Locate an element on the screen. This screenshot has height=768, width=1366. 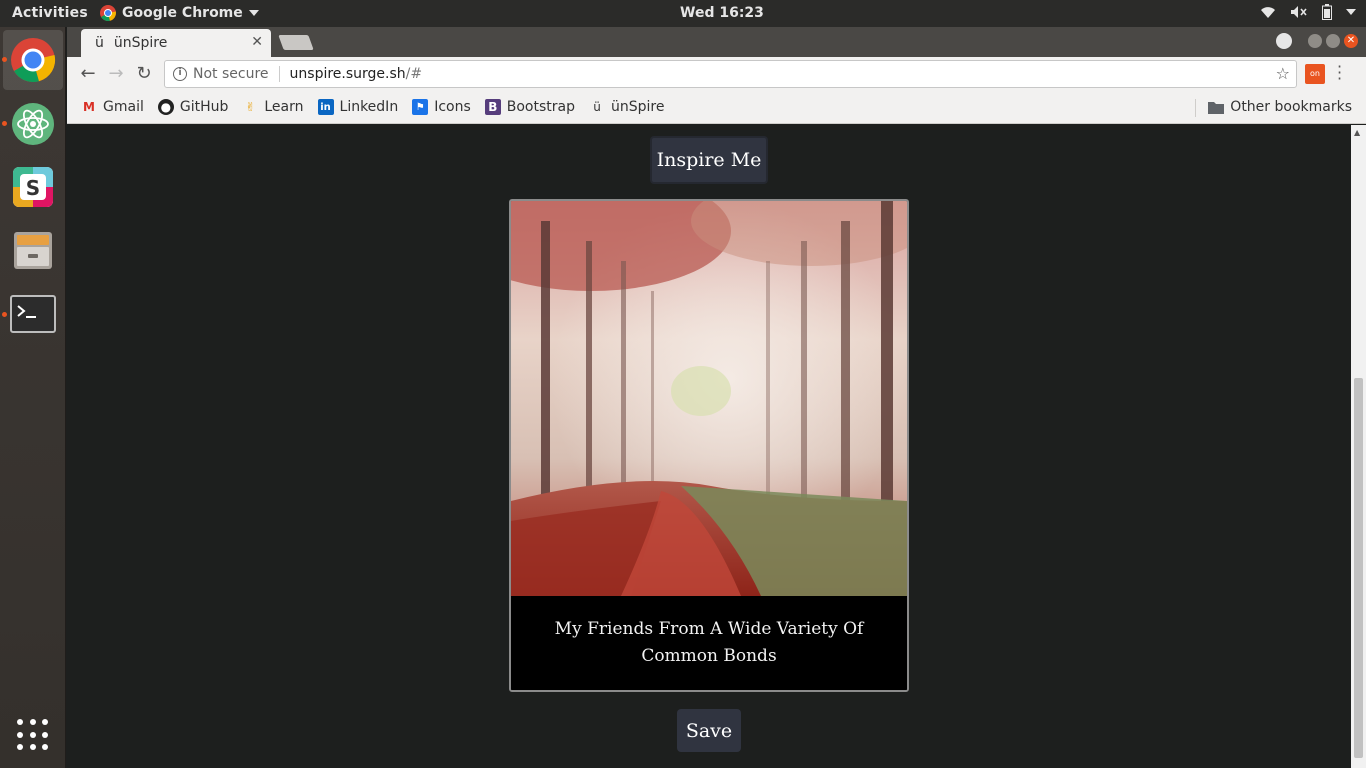
bookmark-linkedin: in LinkedIn is located at coordinates (358, 107).